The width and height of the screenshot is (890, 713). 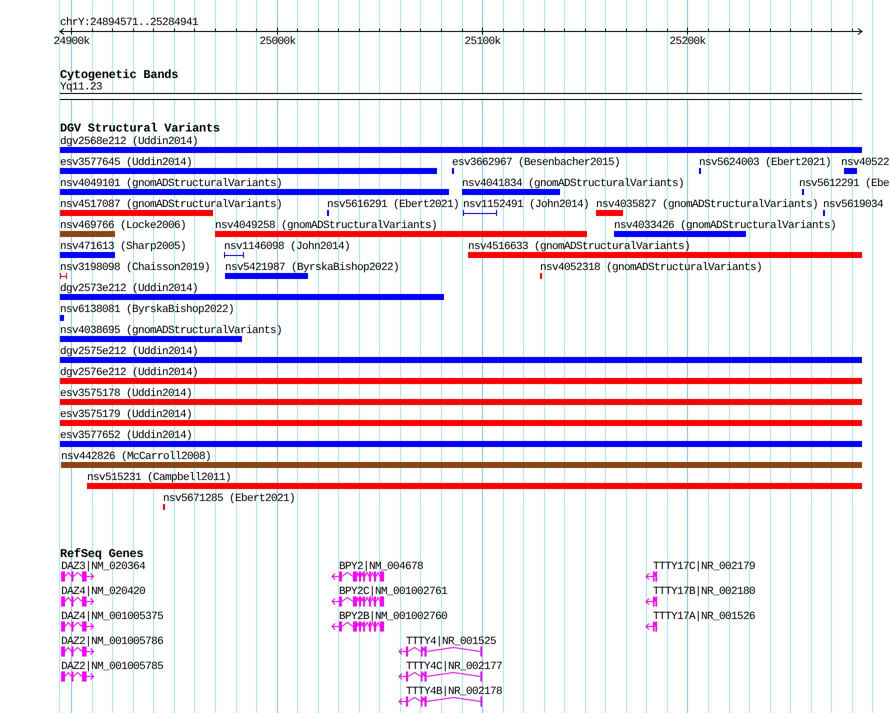 What do you see at coordinates (103, 592) in the screenshot?
I see `gene-label: DAZ4|NM_020420` at bounding box center [103, 592].